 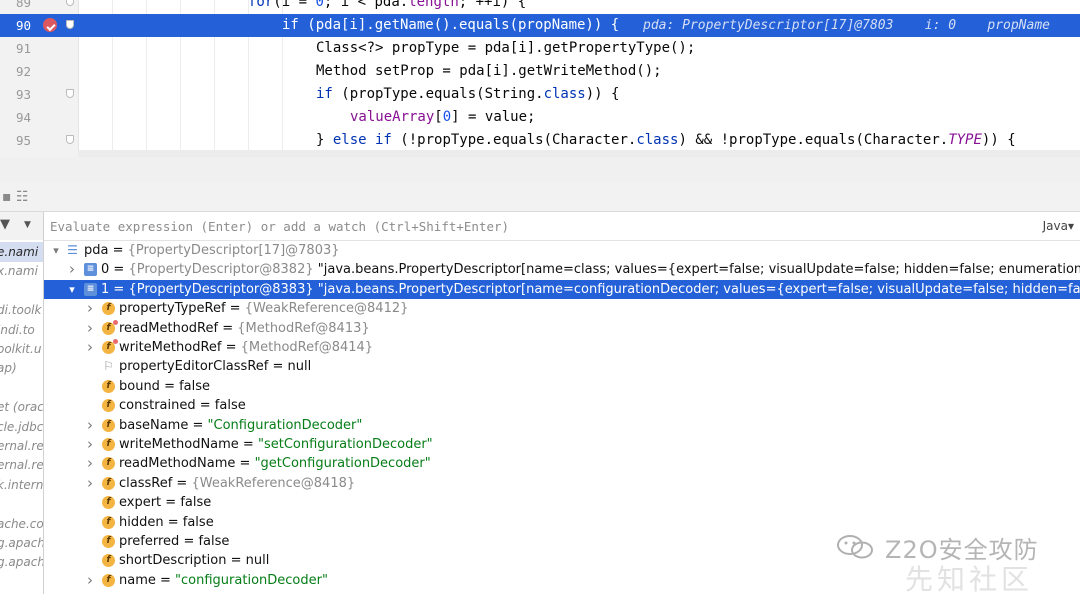 What do you see at coordinates (540, 7) in the screenshot?
I see `code-line: 89 for(i = 0; i < pda.length; ++i) {` at bounding box center [540, 7].